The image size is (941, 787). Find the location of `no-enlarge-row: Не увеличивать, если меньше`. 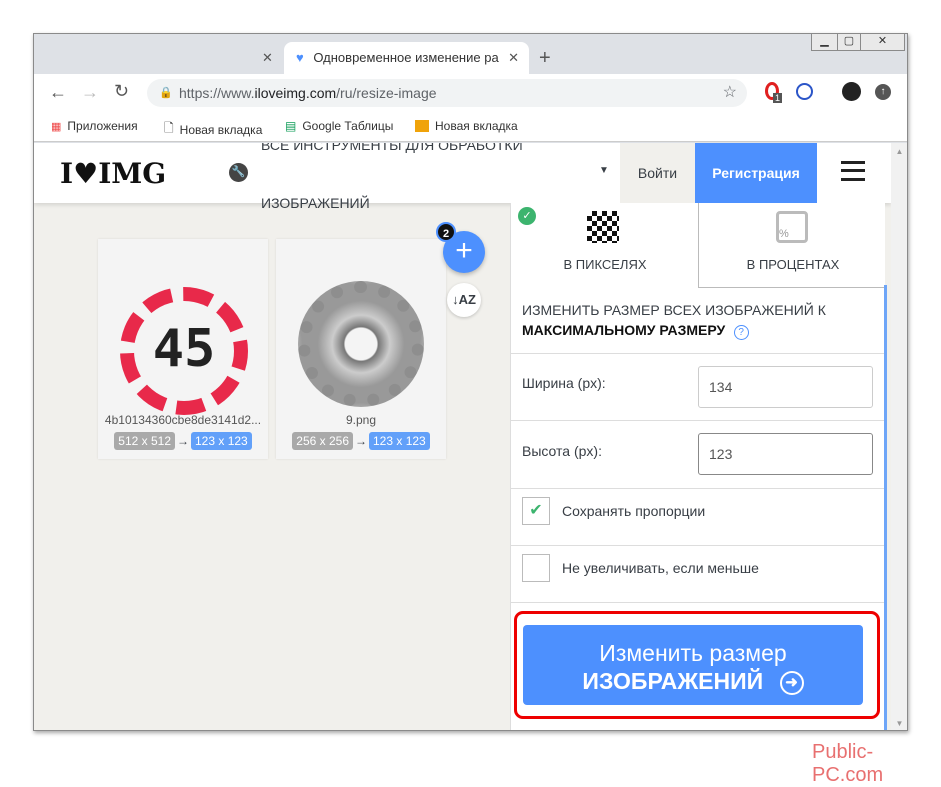

no-enlarge-row: Не увеличивать, если меньше is located at coordinates (698, 574).